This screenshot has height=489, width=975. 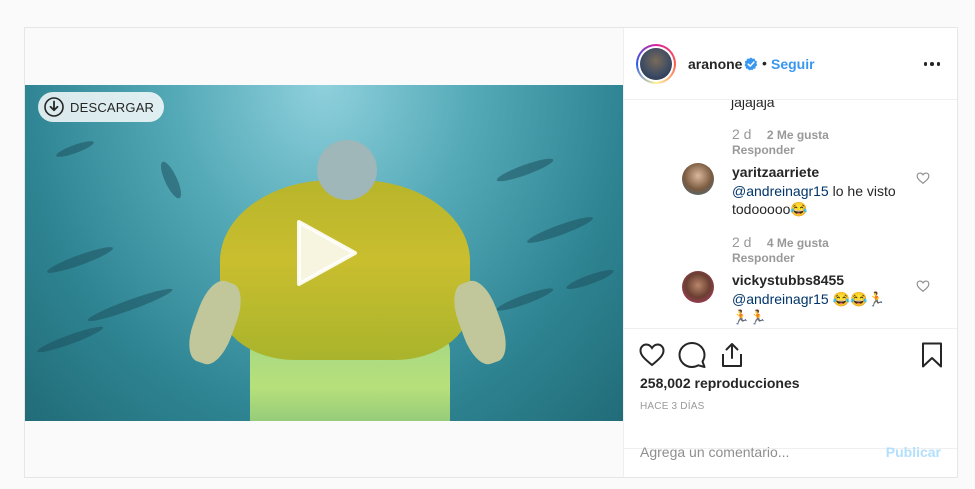 I want to click on comment-username: yaritzaarriete, so click(x=775, y=172).